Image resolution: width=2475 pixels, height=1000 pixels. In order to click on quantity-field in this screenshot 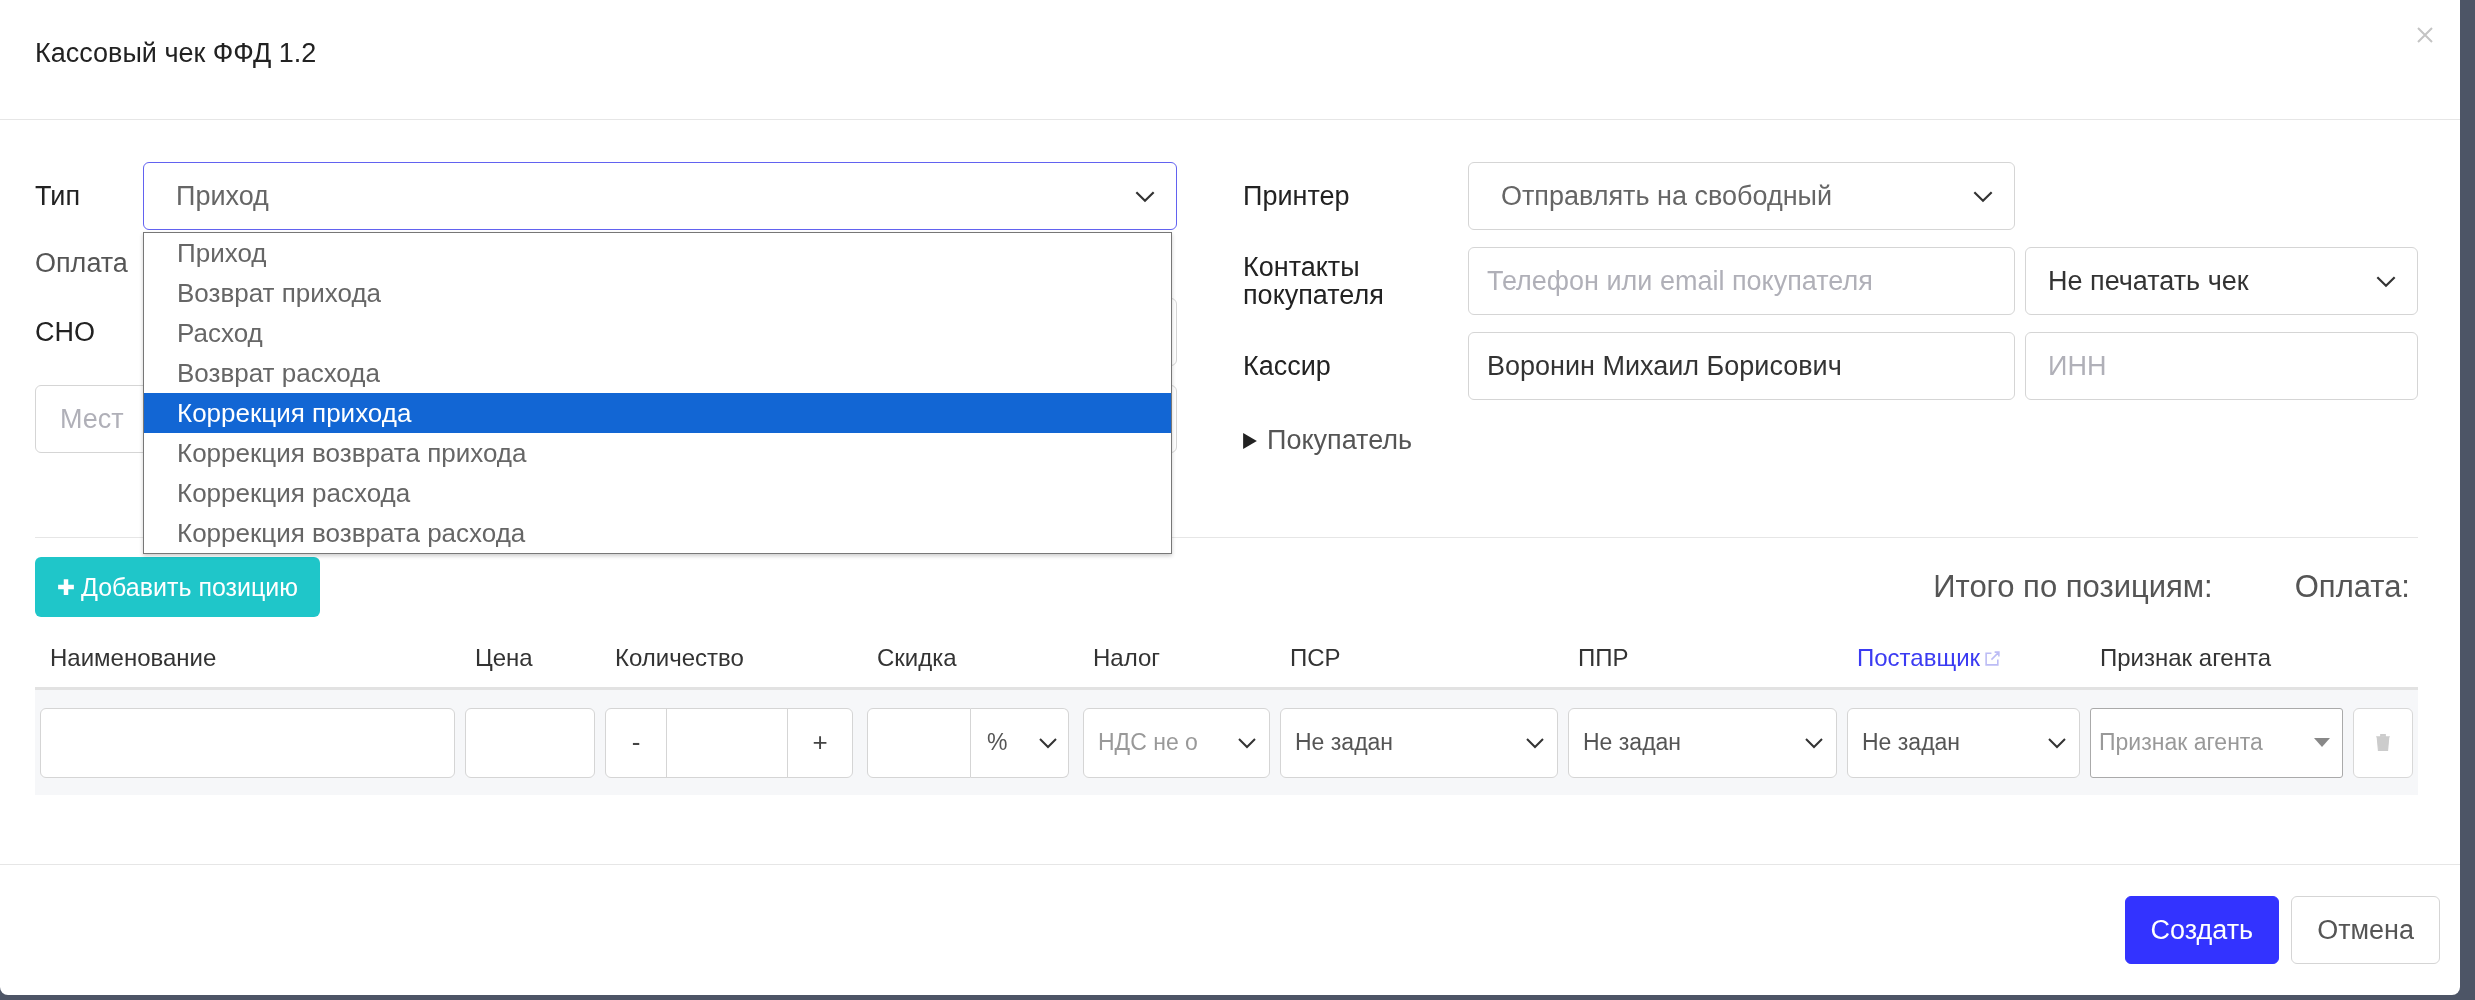, I will do `click(727, 742)`.